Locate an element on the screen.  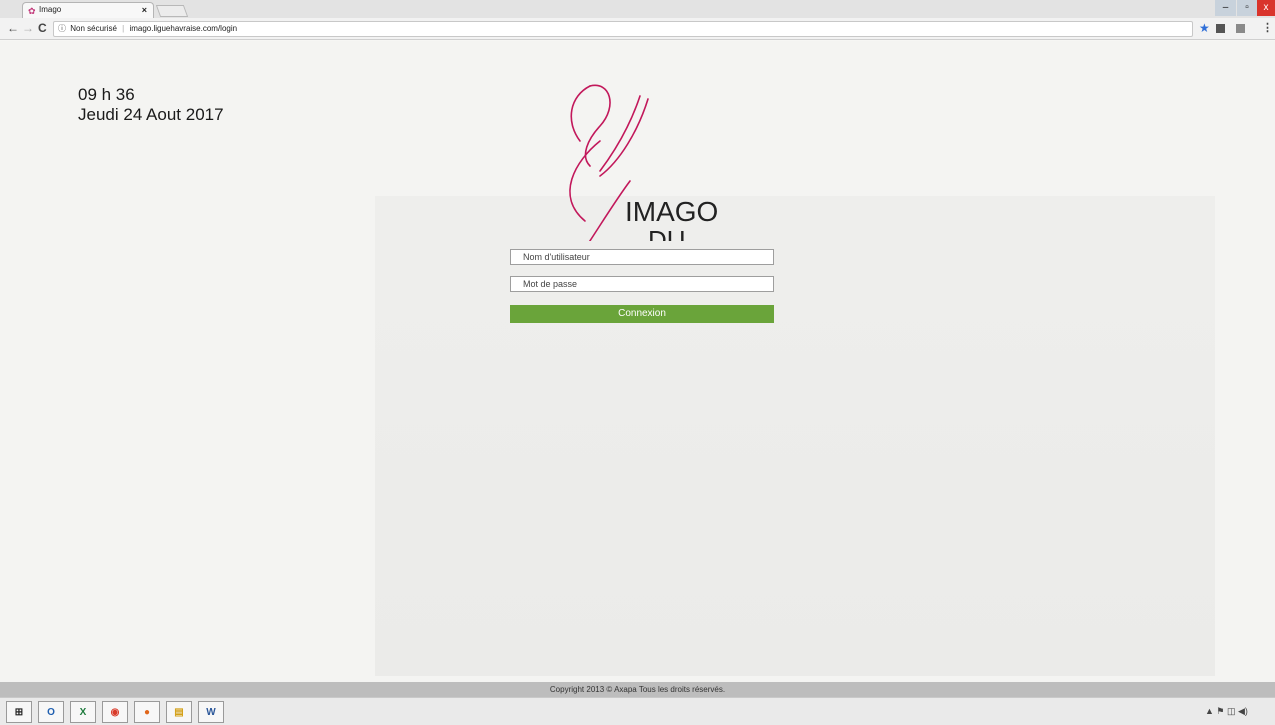
reload-button: C is located at coordinates (42, 28).